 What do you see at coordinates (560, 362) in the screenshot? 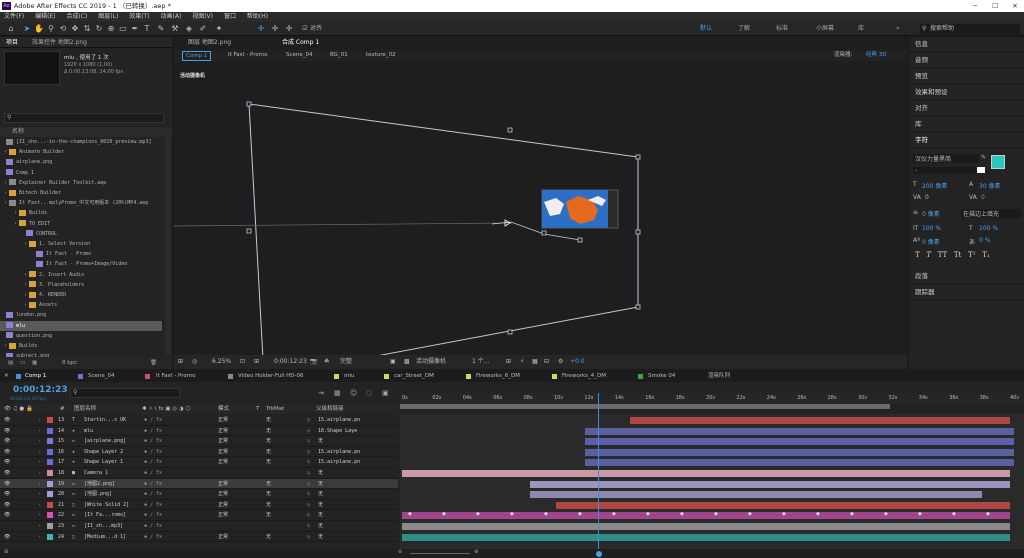
I see `exposure-reset-icon: ⚙` at bounding box center [560, 362].